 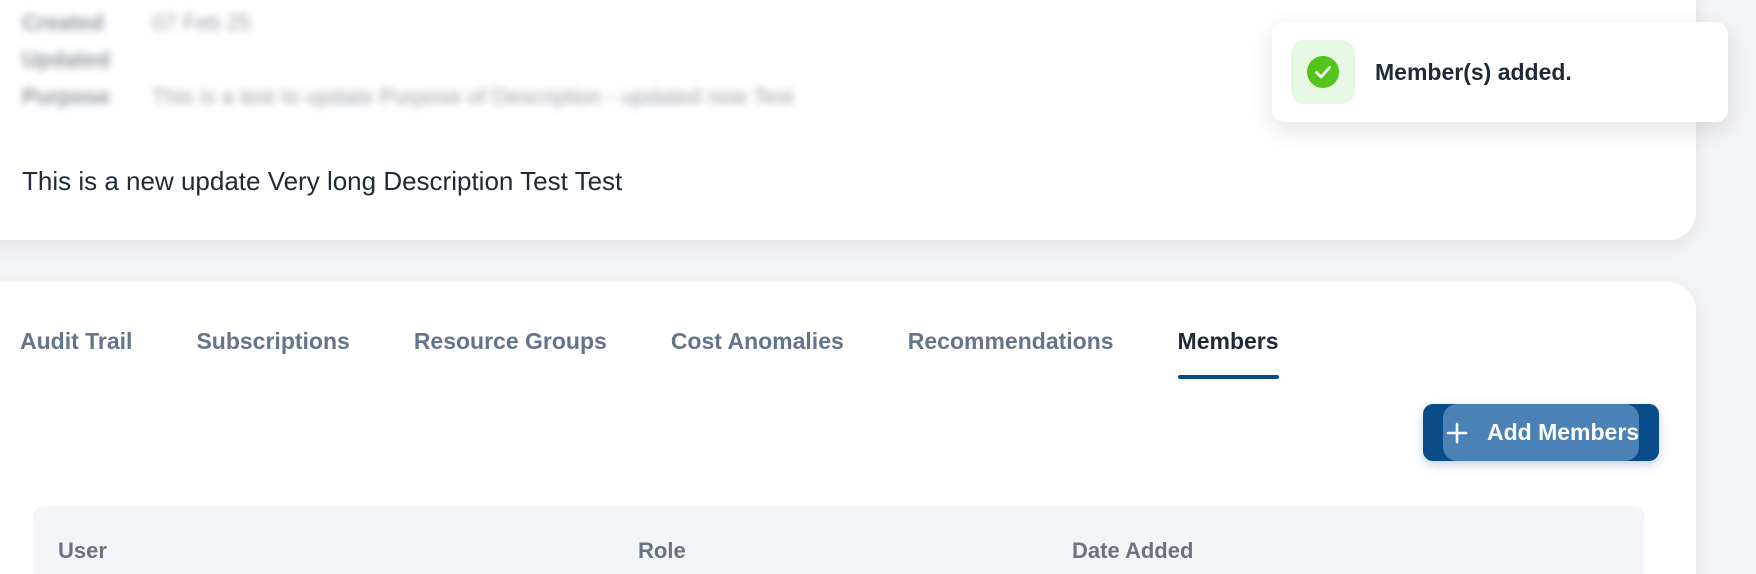 What do you see at coordinates (66, 59) in the screenshot?
I see `meta-label: Updated` at bounding box center [66, 59].